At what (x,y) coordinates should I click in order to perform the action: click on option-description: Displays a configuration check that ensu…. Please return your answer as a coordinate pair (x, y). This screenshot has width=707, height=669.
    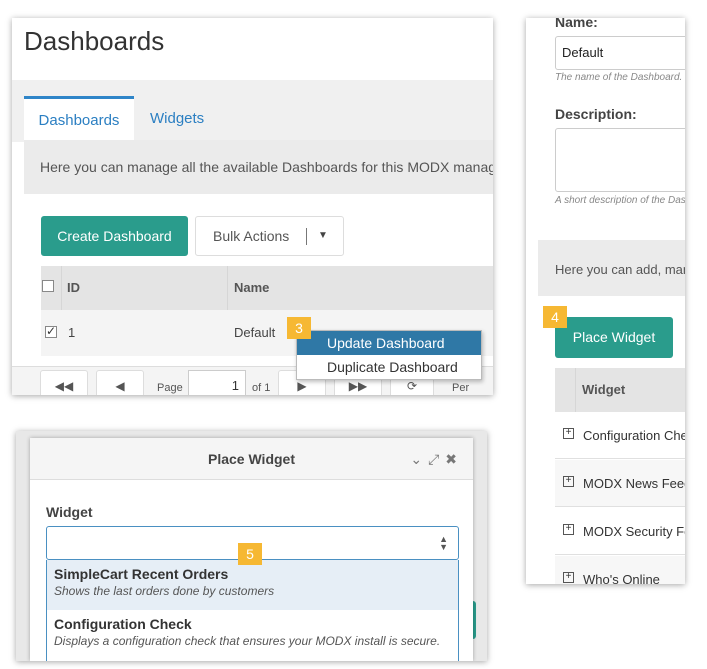
    Looking at the image, I should click on (247, 641).